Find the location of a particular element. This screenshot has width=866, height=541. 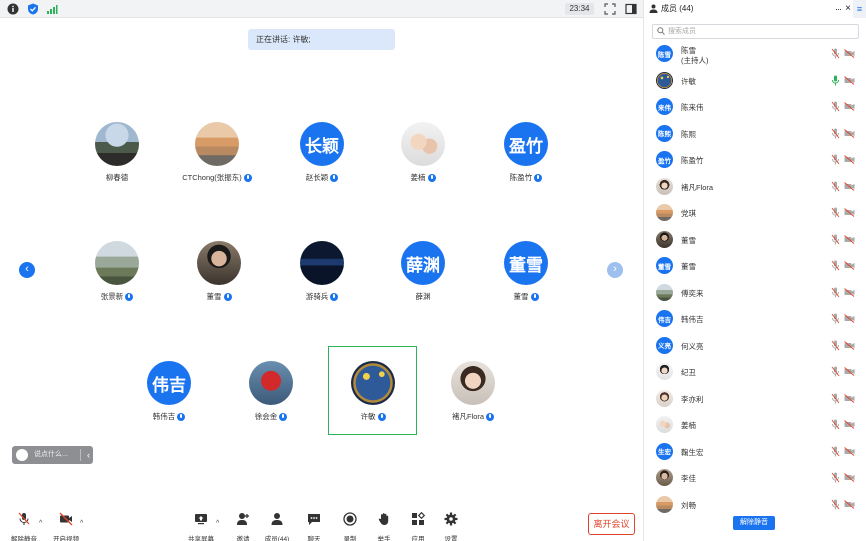

member-row: 纪丑 is located at coordinates (756, 374).